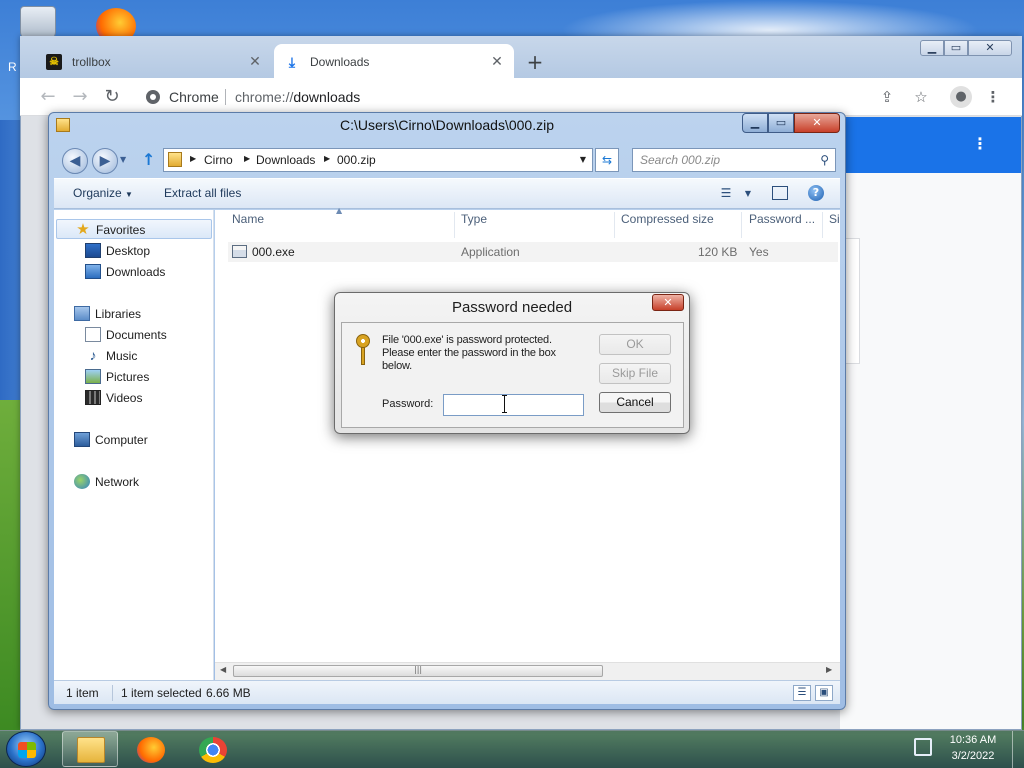 The width and height of the screenshot is (1024, 768). What do you see at coordinates (273, 252) in the screenshot?
I see `file-name: 000.exe` at bounding box center [273, 252].